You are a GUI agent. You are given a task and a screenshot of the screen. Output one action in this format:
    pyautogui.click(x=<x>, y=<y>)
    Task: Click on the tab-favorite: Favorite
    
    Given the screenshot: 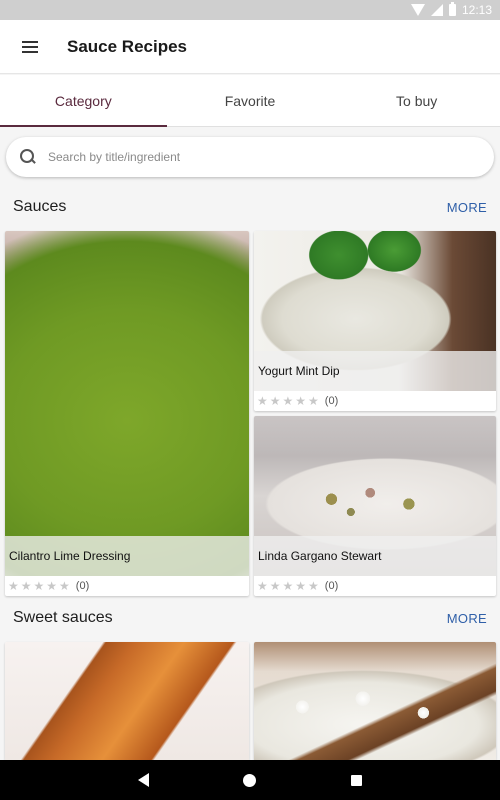 What is the action you would take?
    pyautogui.click(x=250, y=100)
    